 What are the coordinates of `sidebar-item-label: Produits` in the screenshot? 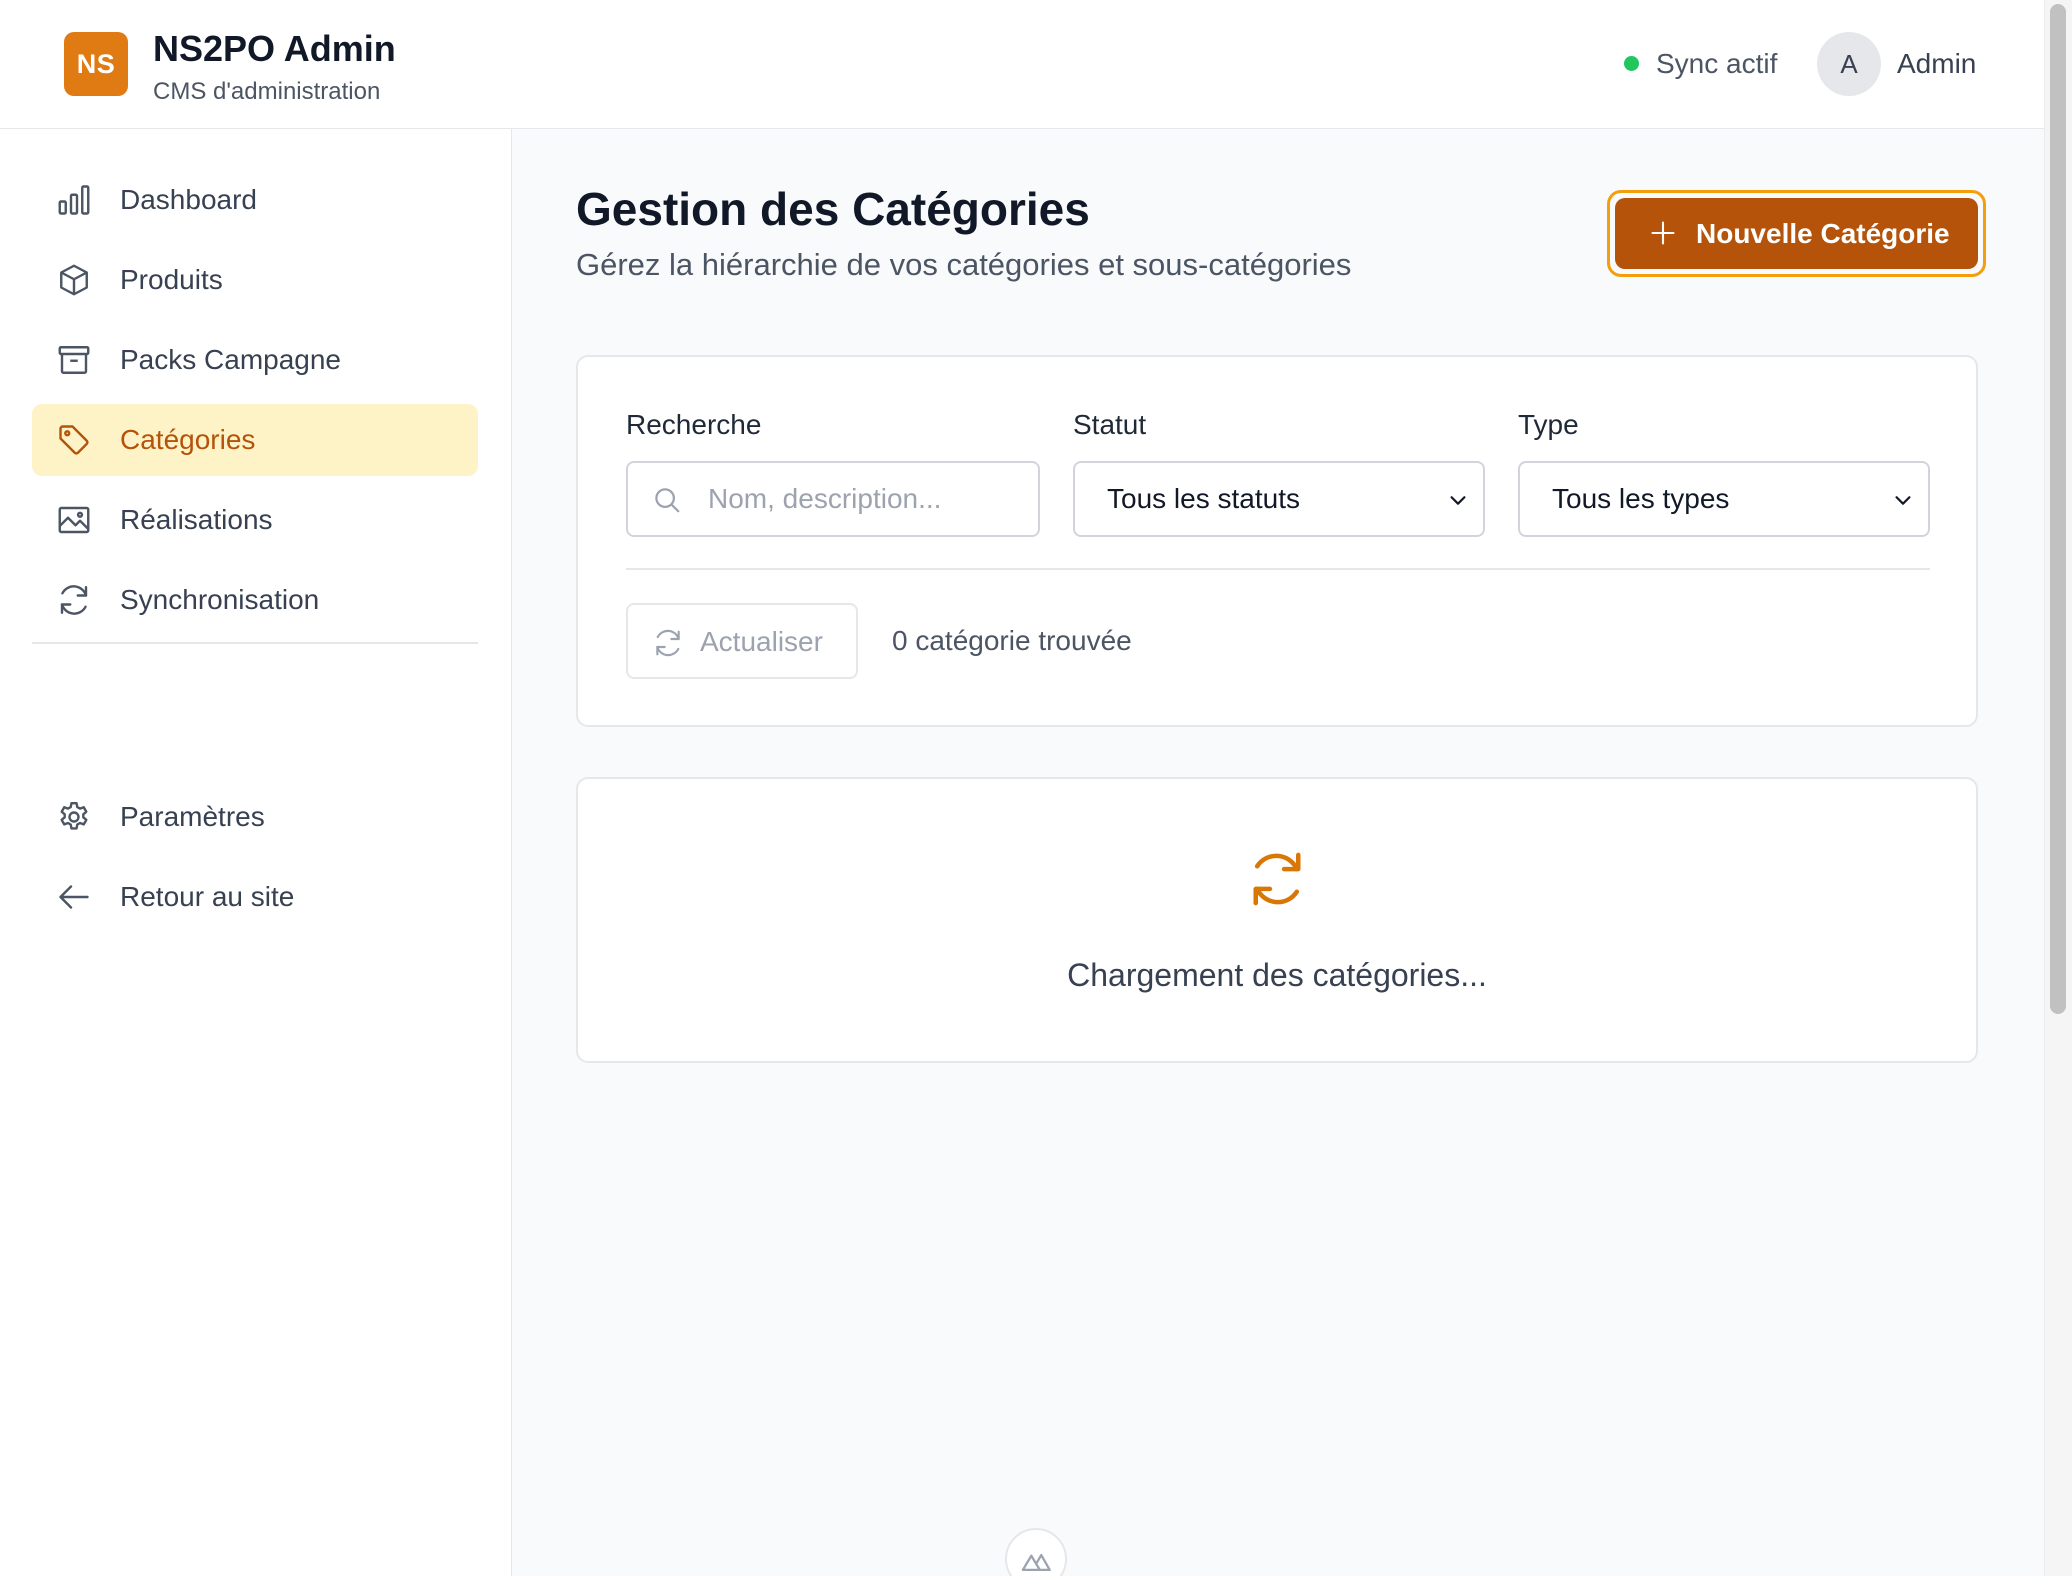 It's located at (171, 279).